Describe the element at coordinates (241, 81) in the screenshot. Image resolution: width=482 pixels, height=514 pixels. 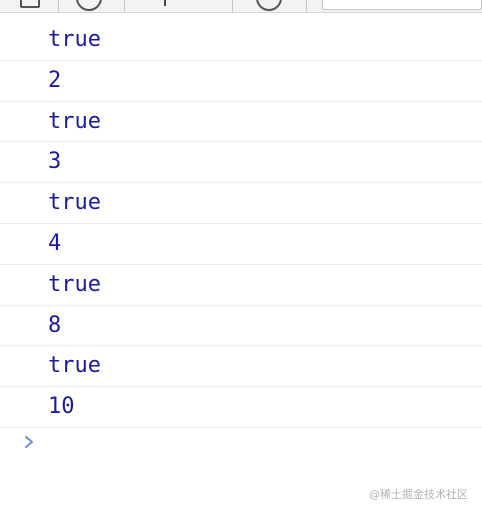
I see `console-row: 2` at that location.